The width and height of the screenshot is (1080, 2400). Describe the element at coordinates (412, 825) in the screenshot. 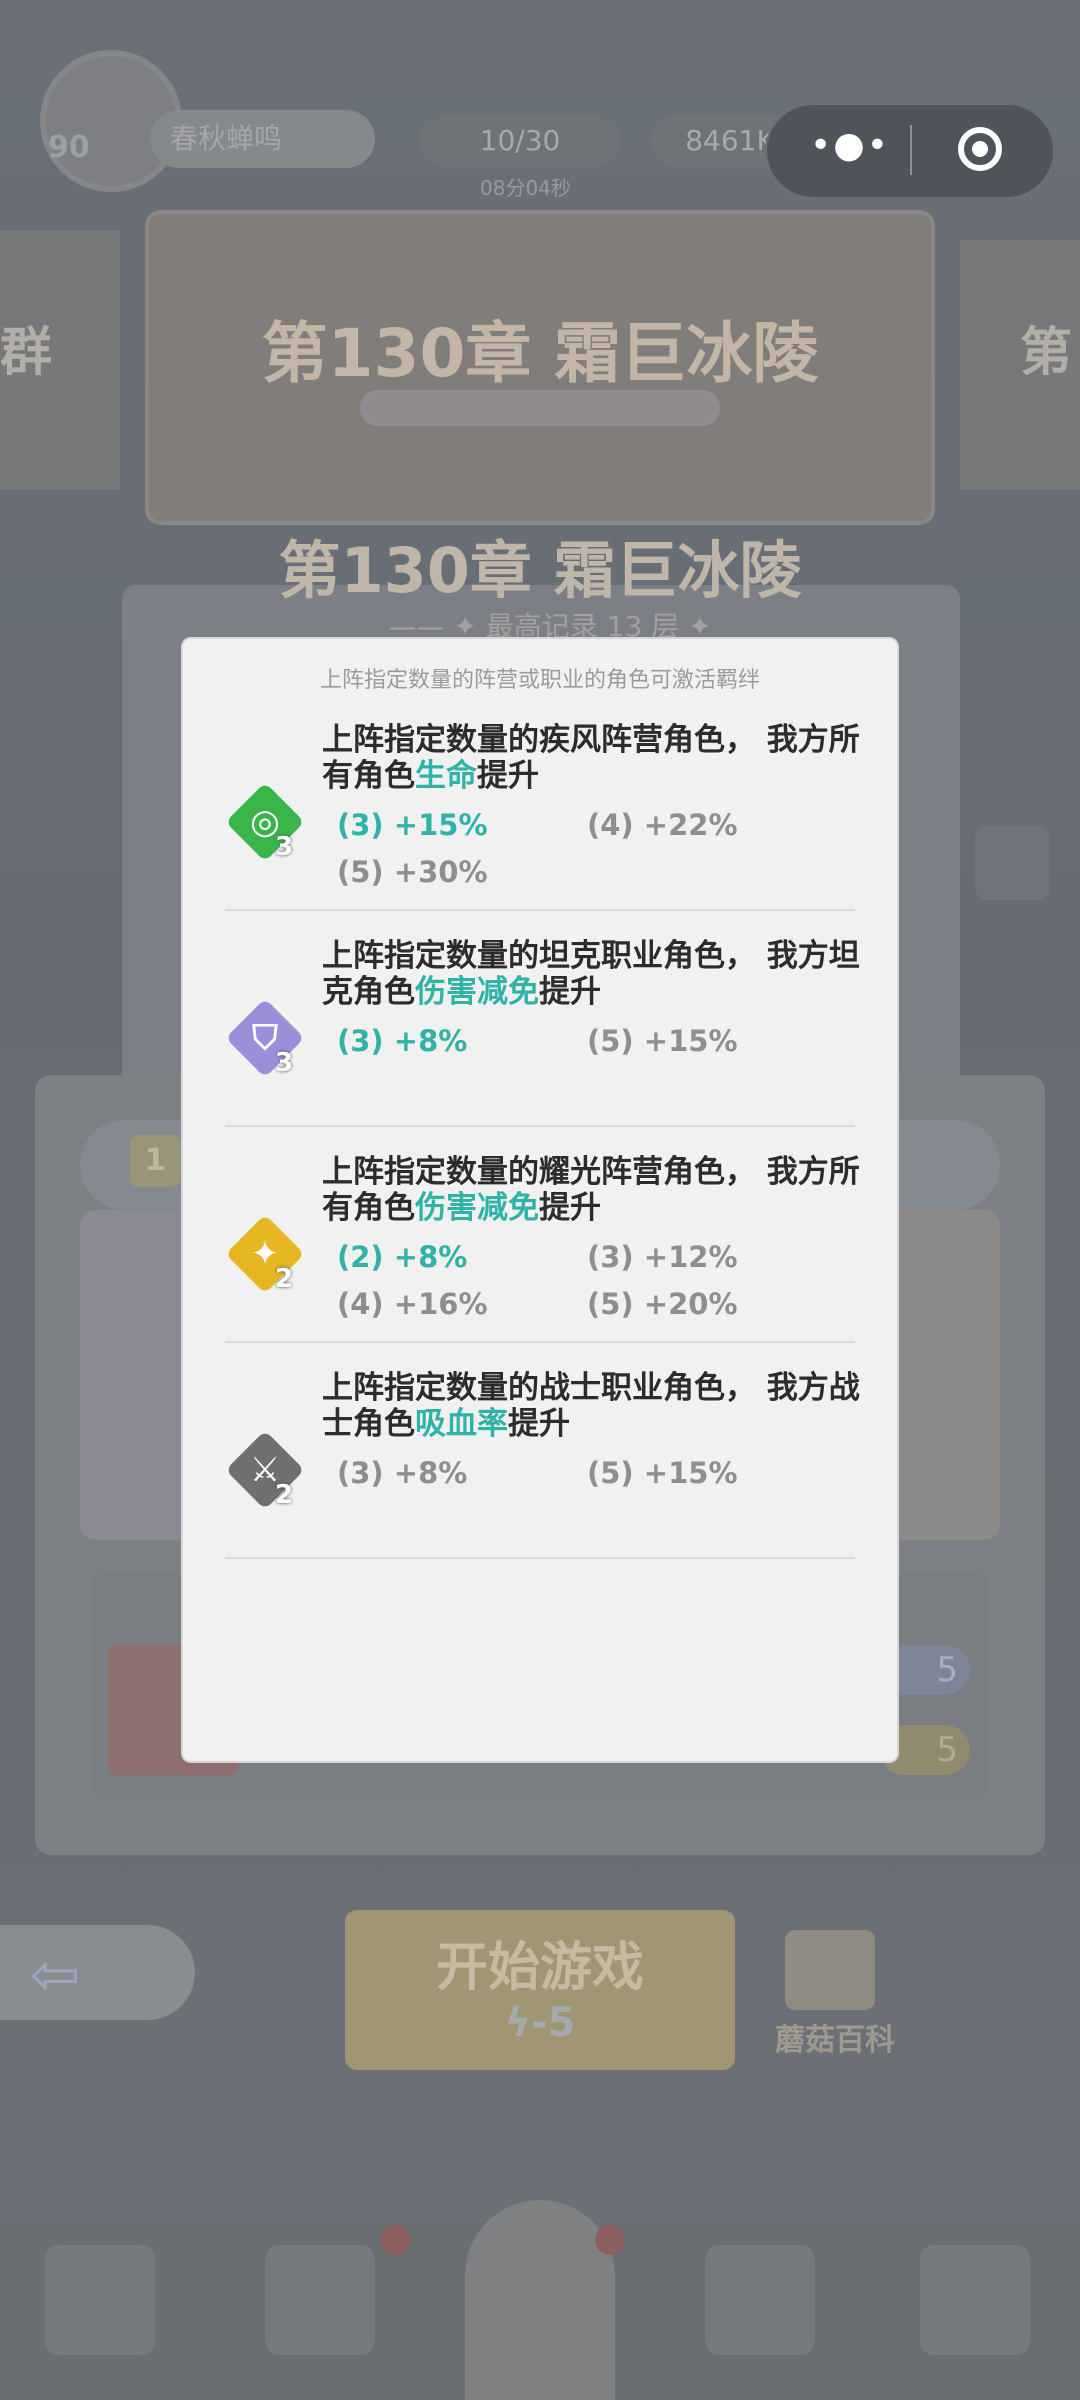

I see `bond-tier: (3) +15%` at that location.